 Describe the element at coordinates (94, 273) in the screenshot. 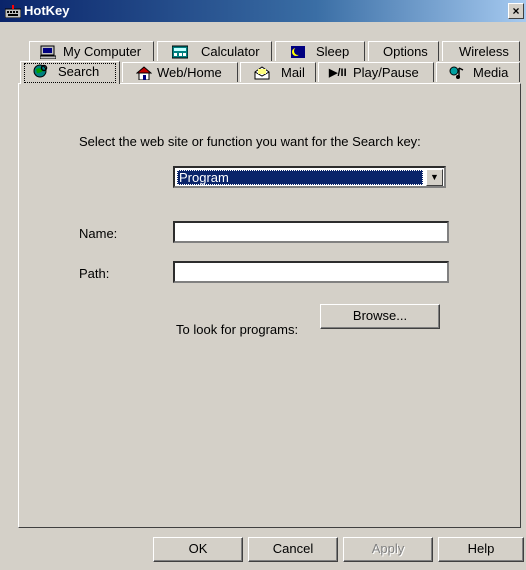

I see `path-label: Path:` at that location.